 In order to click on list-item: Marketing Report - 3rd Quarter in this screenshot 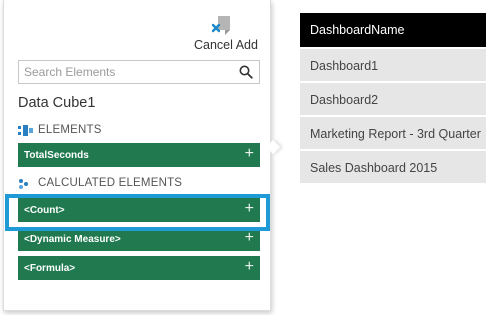, I will do `click(393, 132)`.